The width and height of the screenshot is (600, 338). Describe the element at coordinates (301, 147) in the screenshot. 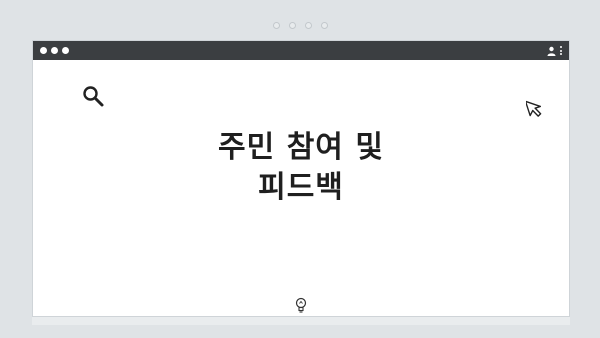

I see `headline-line-1: 주민 참여 및` at that location.